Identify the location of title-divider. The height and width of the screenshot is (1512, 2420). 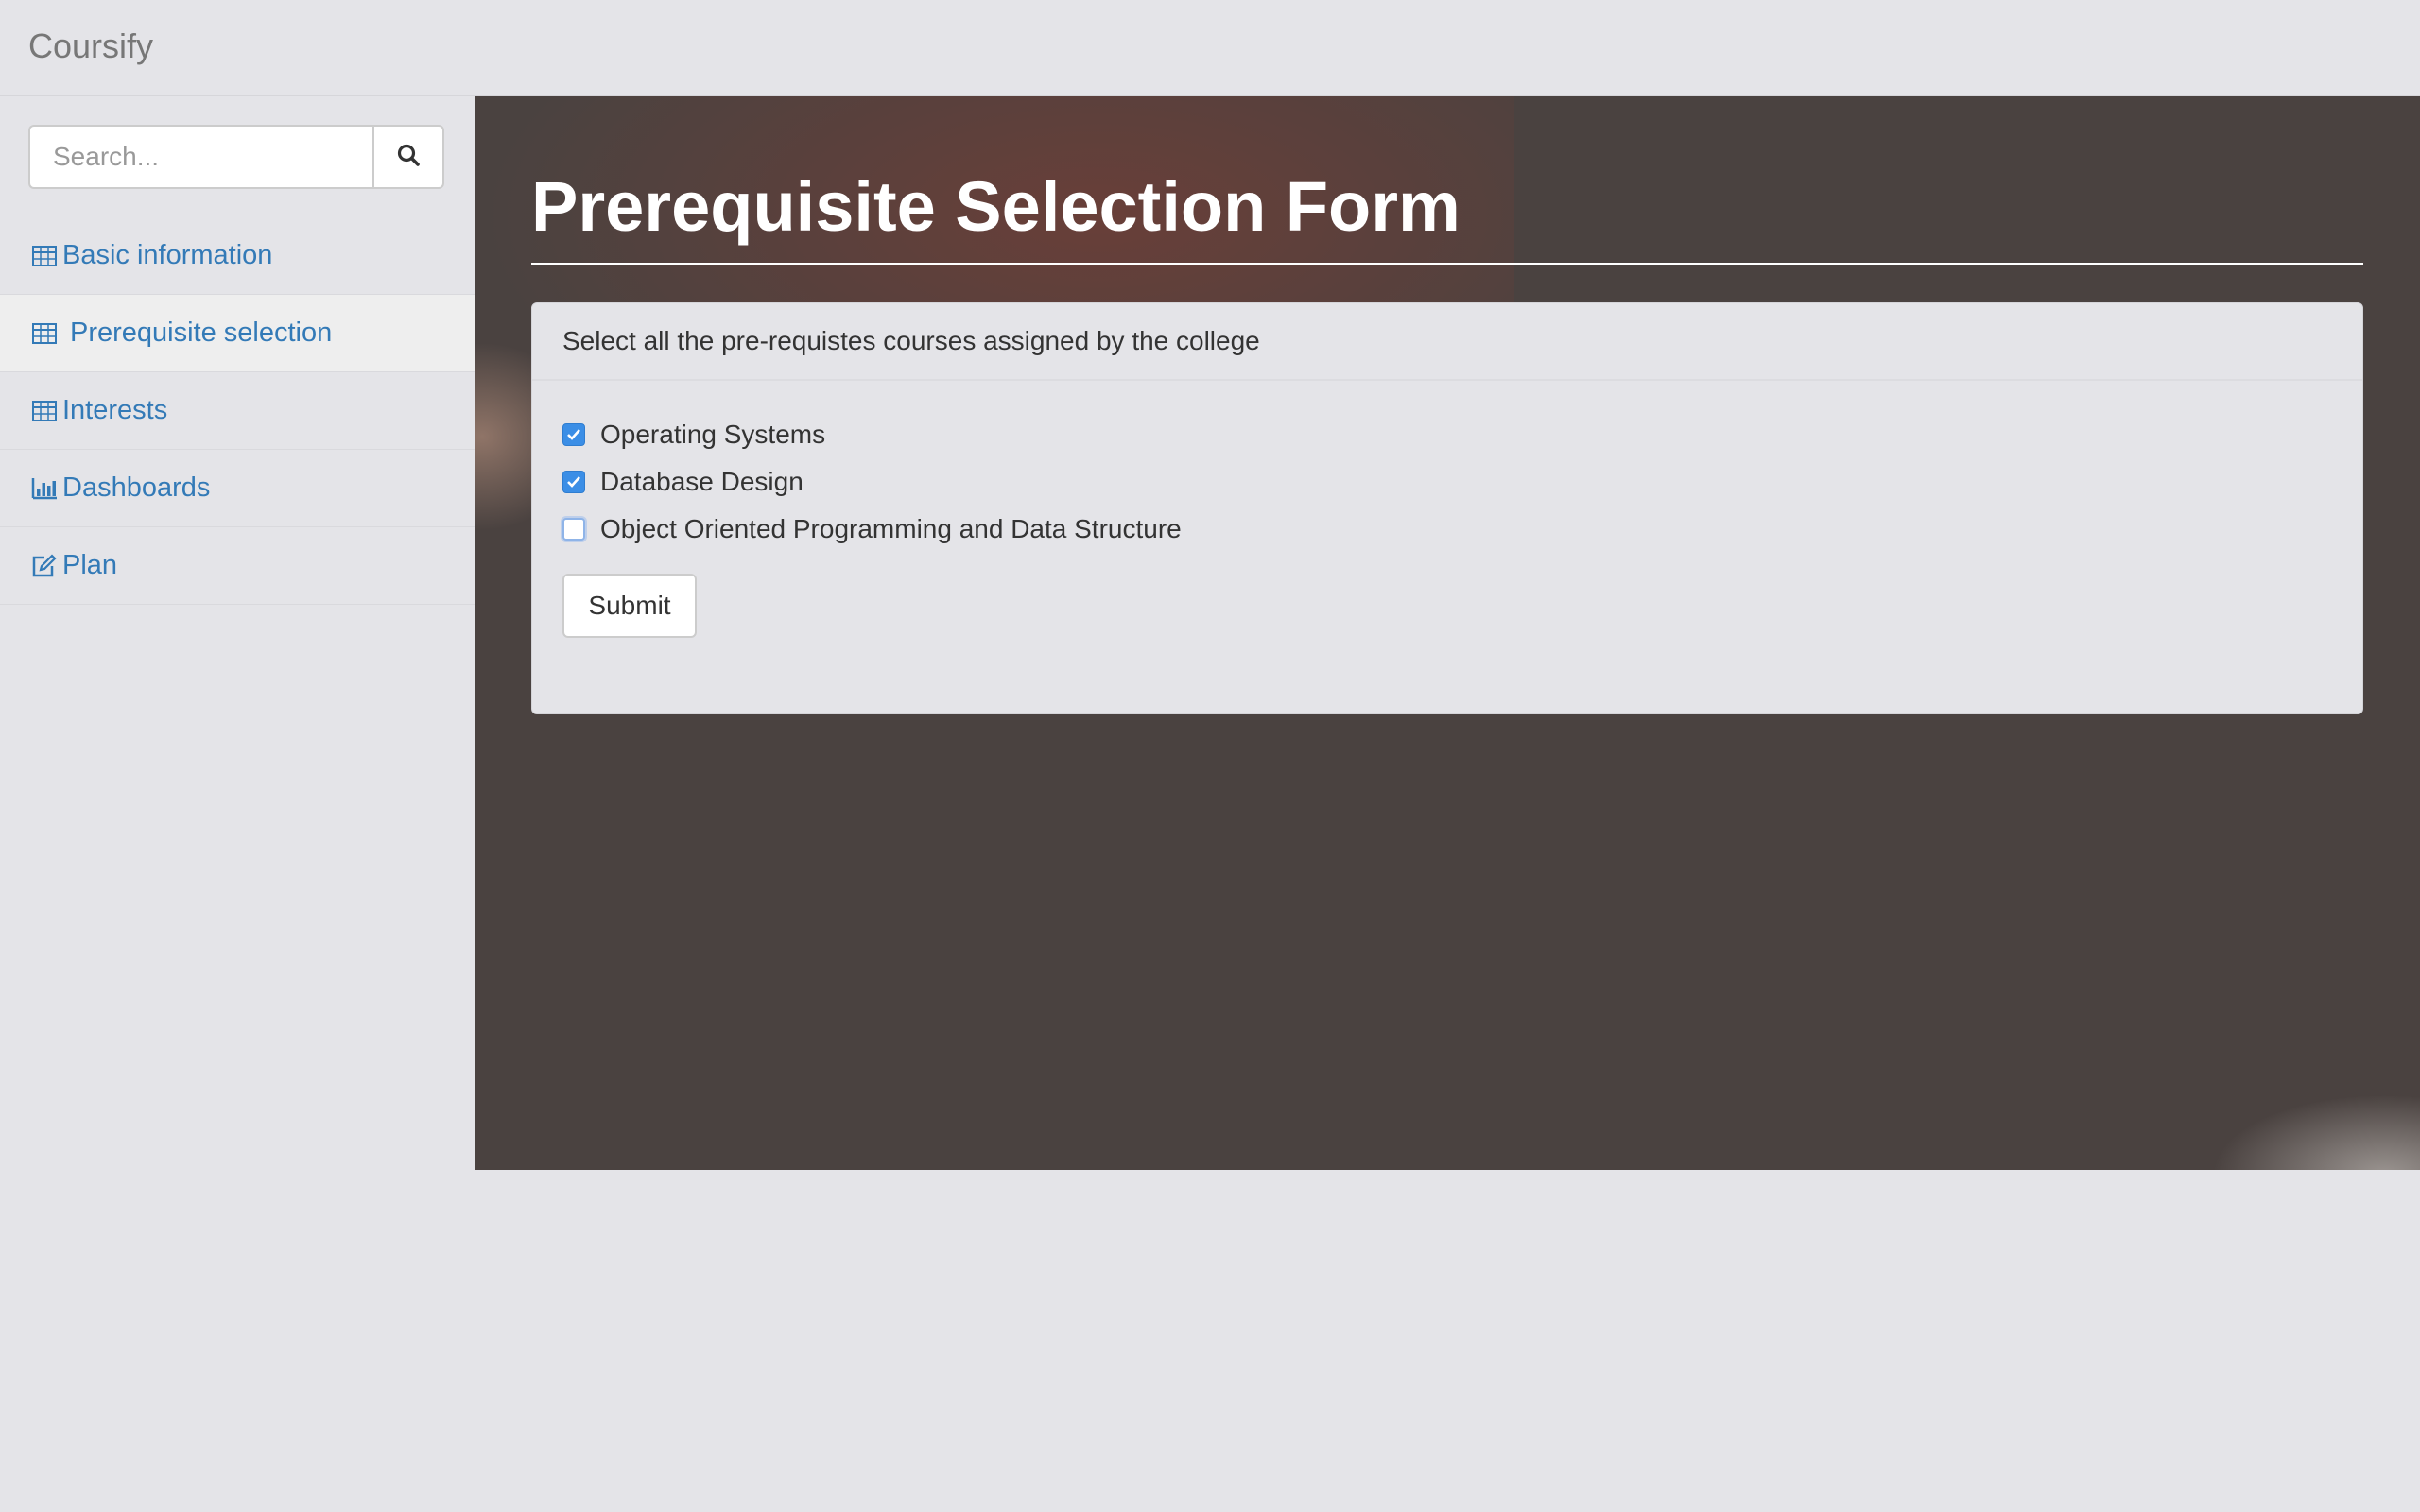
(1447, 264).